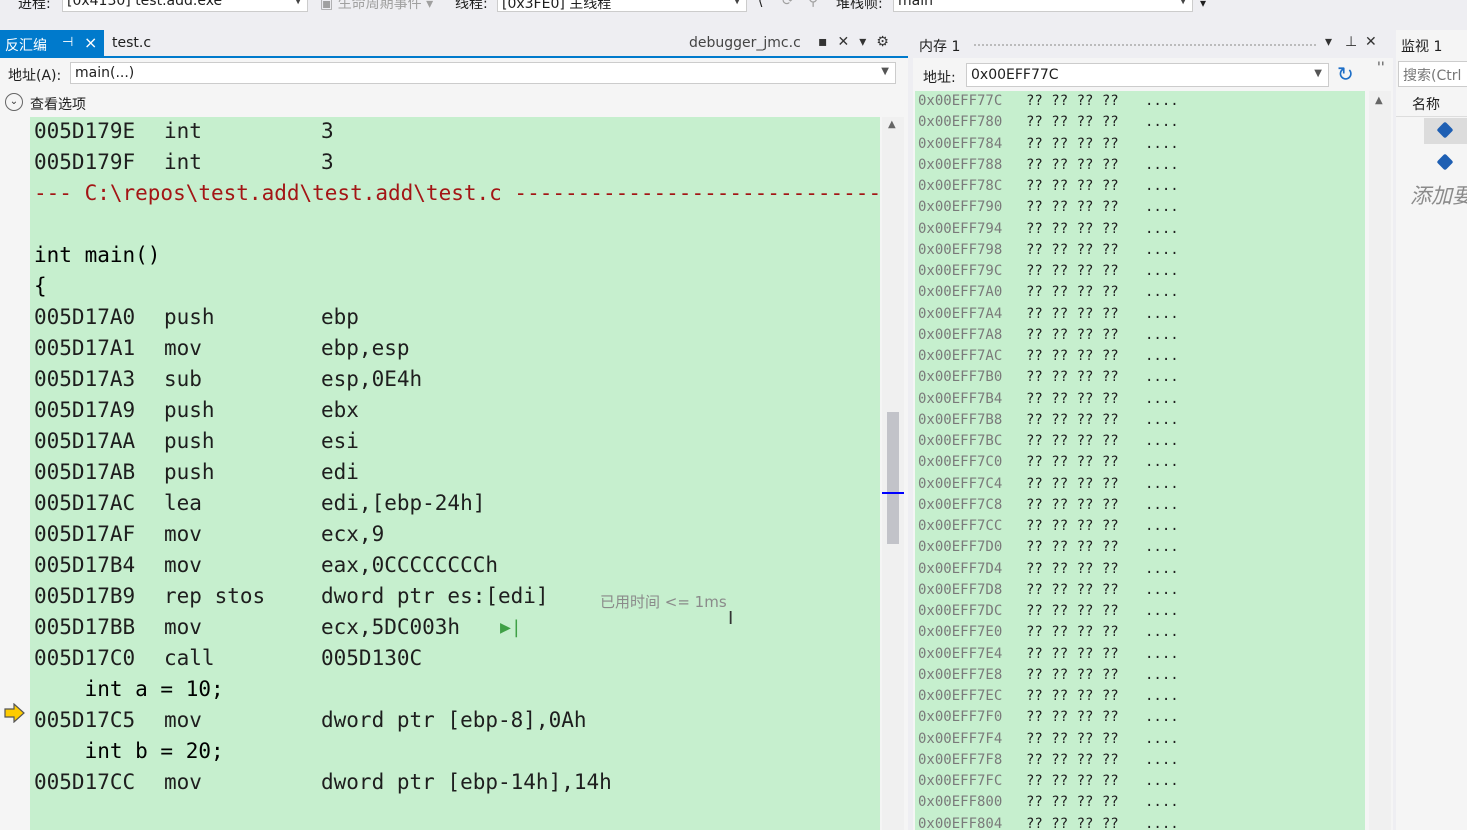  Describe the element at coordinates (1381, 68) in the screenshot. I see `overflow-icon: ''` at that location.